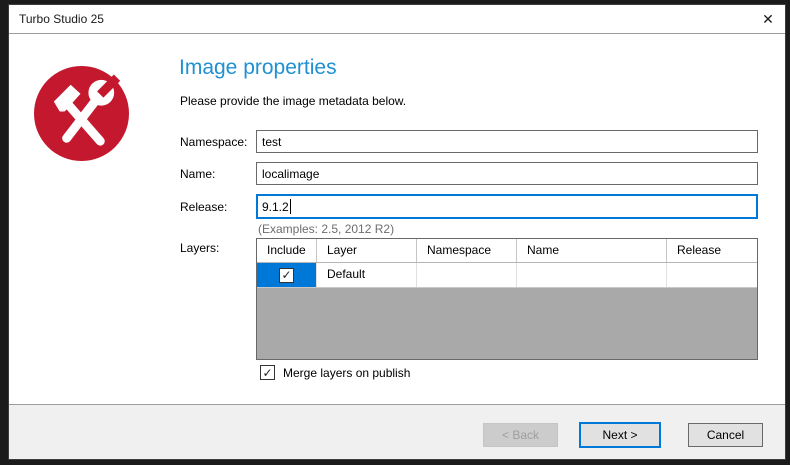 Image resolution: width=790 pixels, height=465 pixels. Describe the element at coordinates (712, 250) in the screenshot. I see `column-header-release: Release` at that location.